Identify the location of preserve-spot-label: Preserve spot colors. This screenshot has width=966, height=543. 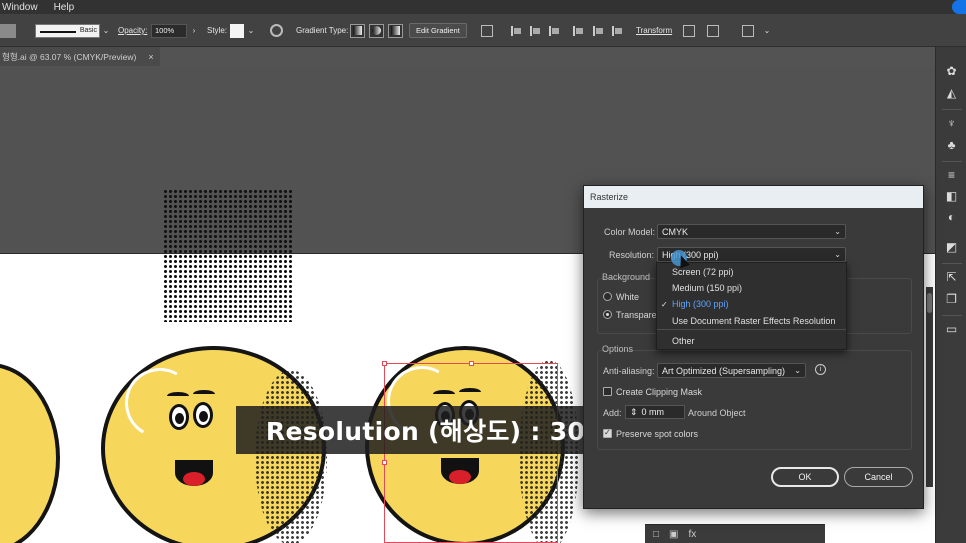
(657, 434).